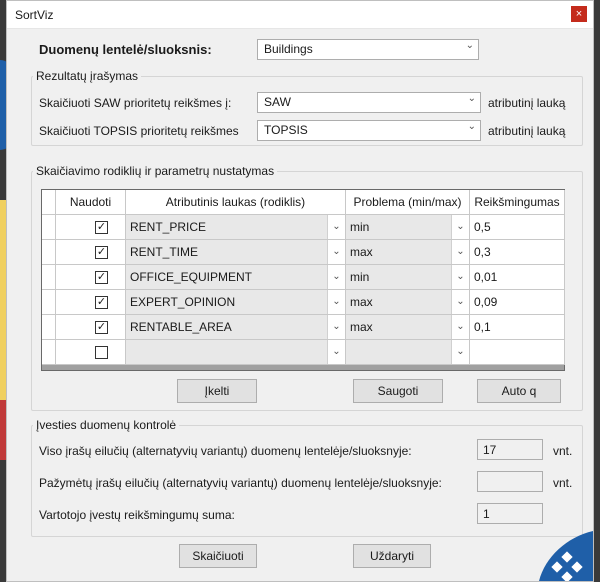  I want to click on column-header: Atributinis laukas (rodiklis), so click(236, 202).